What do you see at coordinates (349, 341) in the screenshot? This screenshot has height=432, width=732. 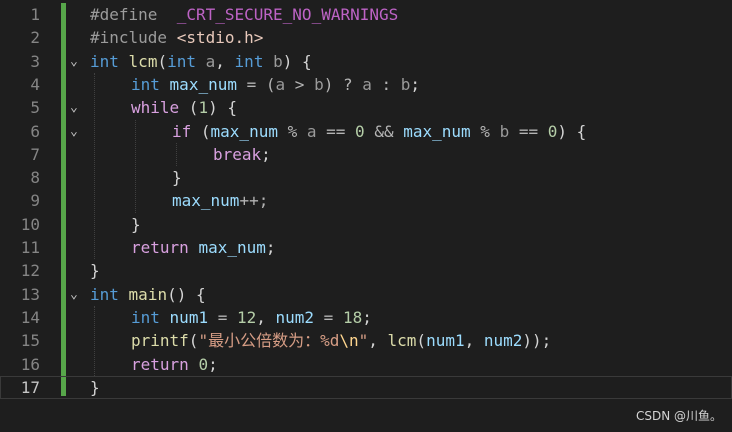 I see `code-token: \n` at bounding box center [349, 341].